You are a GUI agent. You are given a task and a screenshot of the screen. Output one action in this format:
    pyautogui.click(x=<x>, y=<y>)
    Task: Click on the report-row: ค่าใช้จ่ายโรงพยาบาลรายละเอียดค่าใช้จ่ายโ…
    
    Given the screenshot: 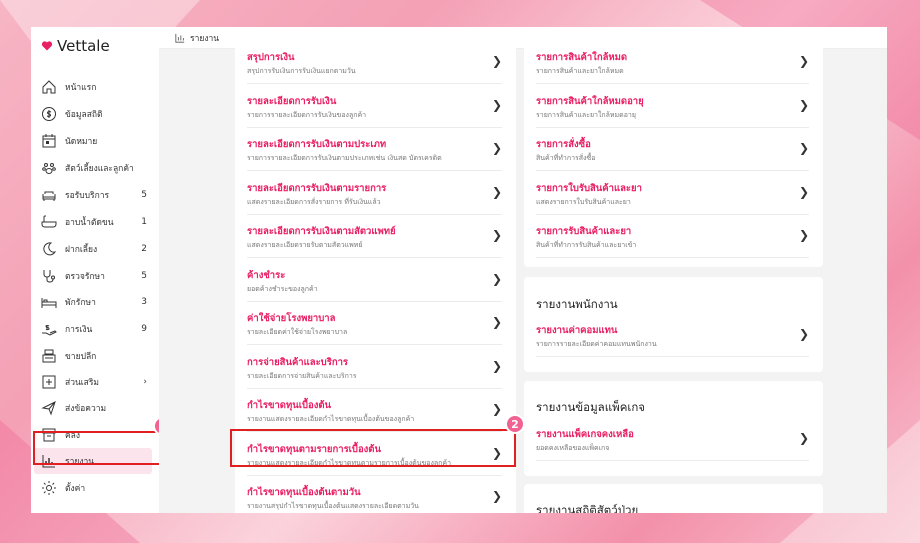 What is the action you would take?
    pyautogui.click(x=375, y=323)
    